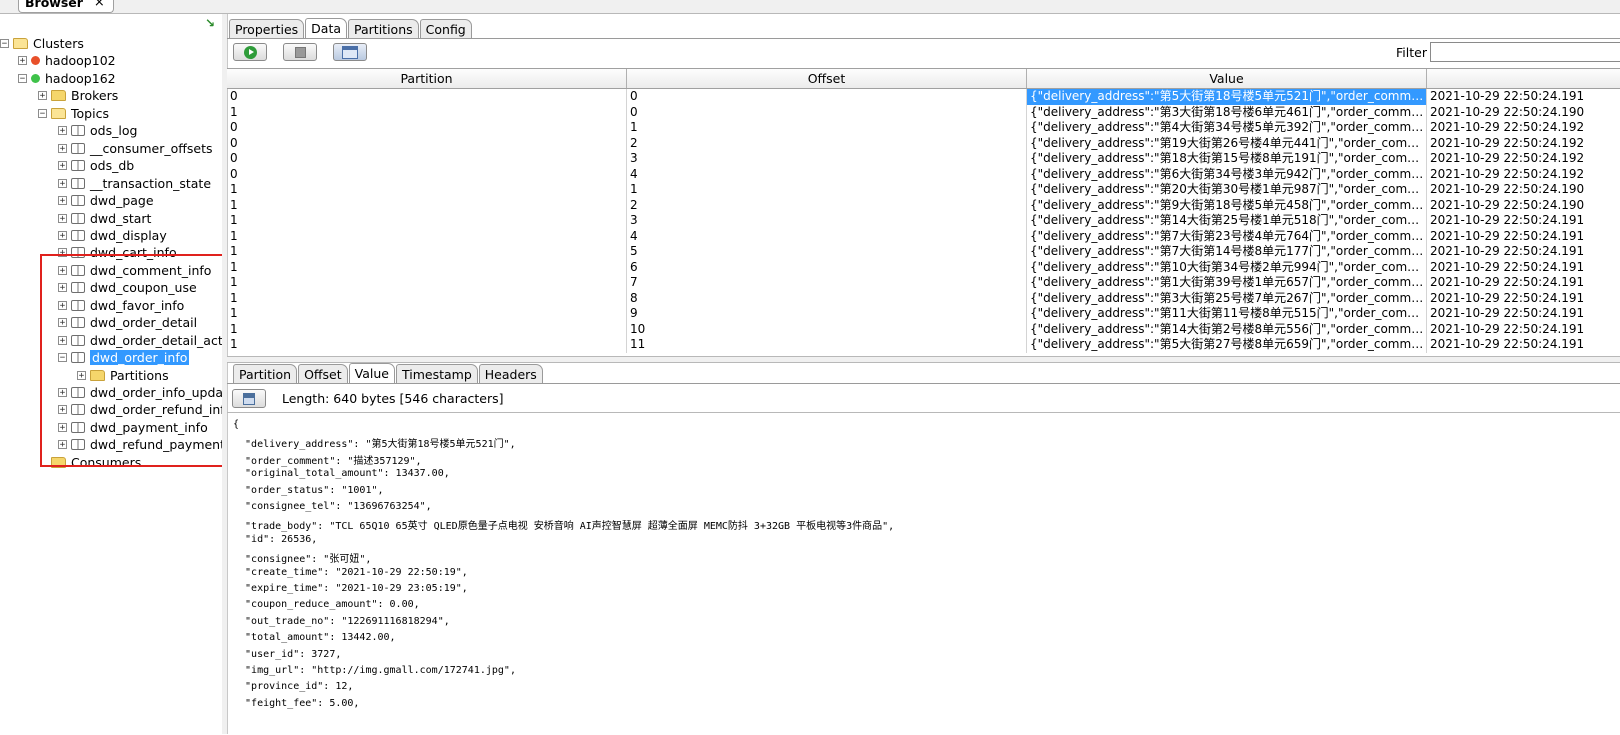  What do you see at coordinates (323, 373) in the screenshot?
I see `detail-tab-offset: Offset` at bounding box center [323, 373].